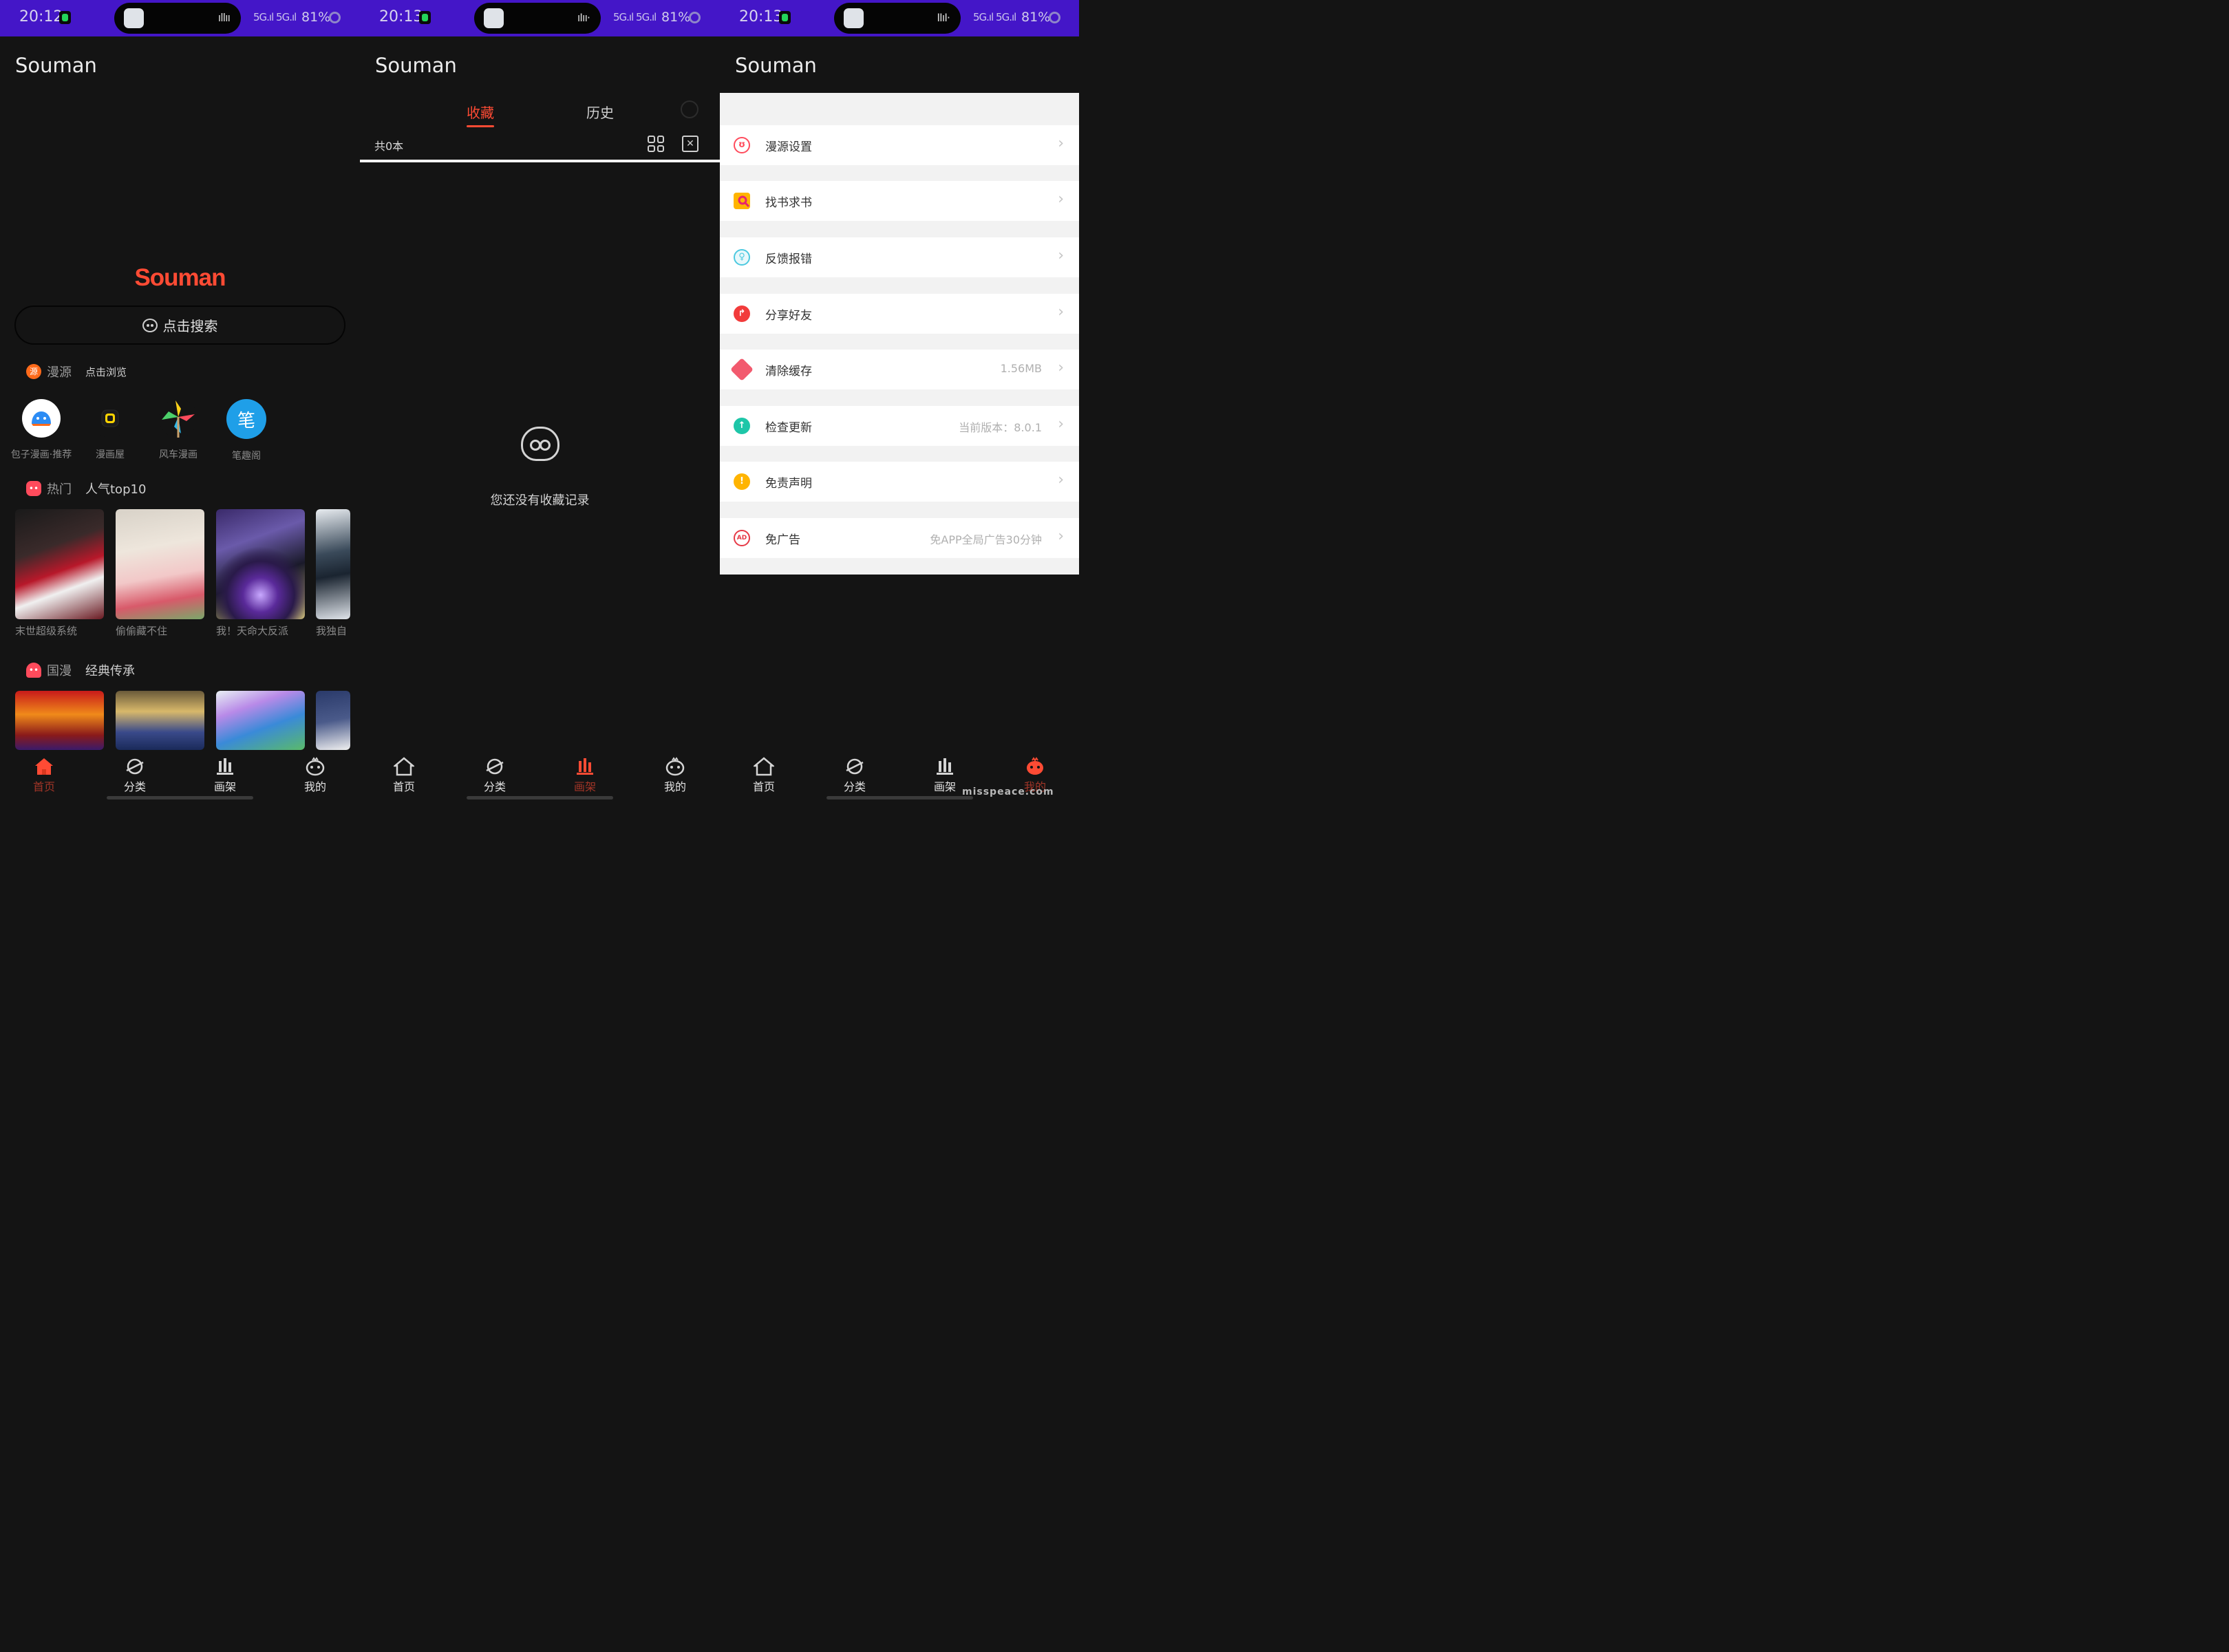  Describe the element at coordinates (785, 17) in the screenshot. I see `notification-app-icon` at that location.